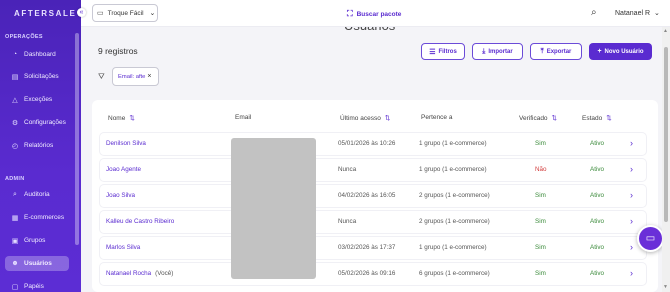 The height and width of the screenshot is (292, 670). I want to click on filters-button-label: Filtros, so click(447, 51).